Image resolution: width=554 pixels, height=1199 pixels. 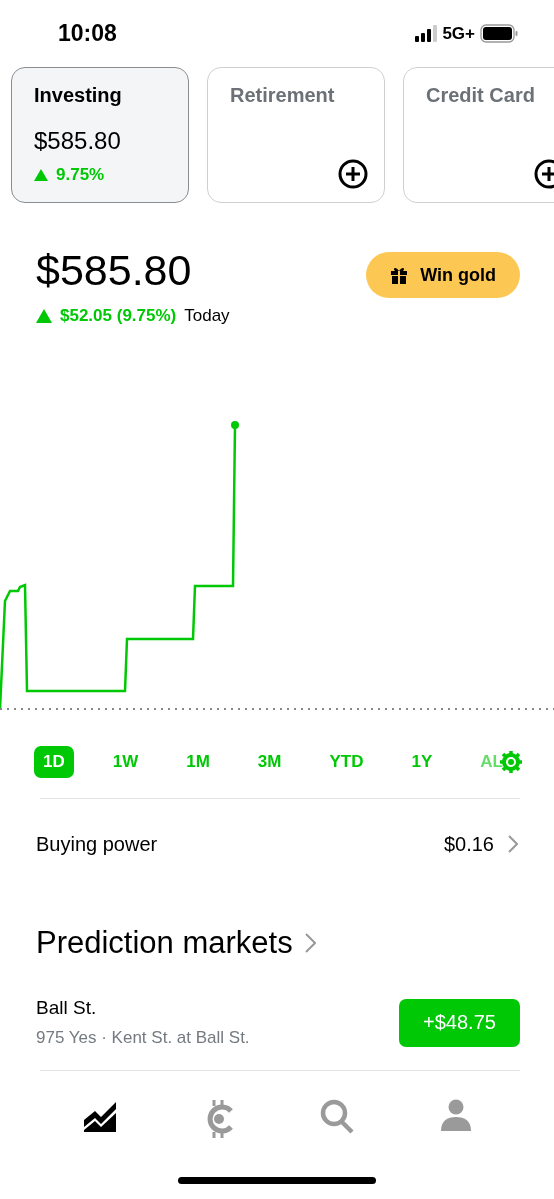 What do you see at coordinates (459, 1022) in the screenshot?
I see `amount-button: +$48.75` at bounding box center [459, 1022].